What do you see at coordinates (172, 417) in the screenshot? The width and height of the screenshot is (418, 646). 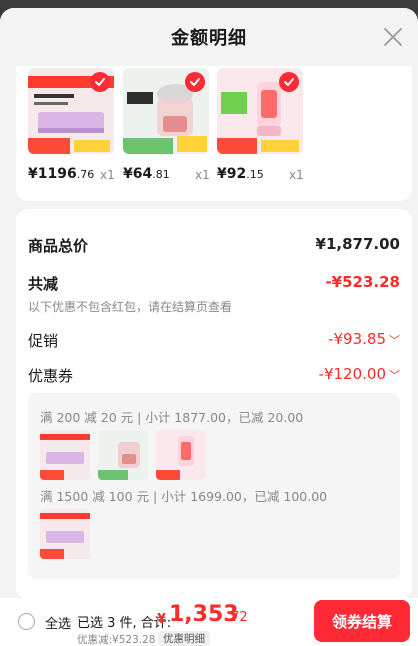 I see `coupon-group-text: 满 200 减 20 元 | 小计 1877.00，已减 20.00` at bounding box center [172, 417].